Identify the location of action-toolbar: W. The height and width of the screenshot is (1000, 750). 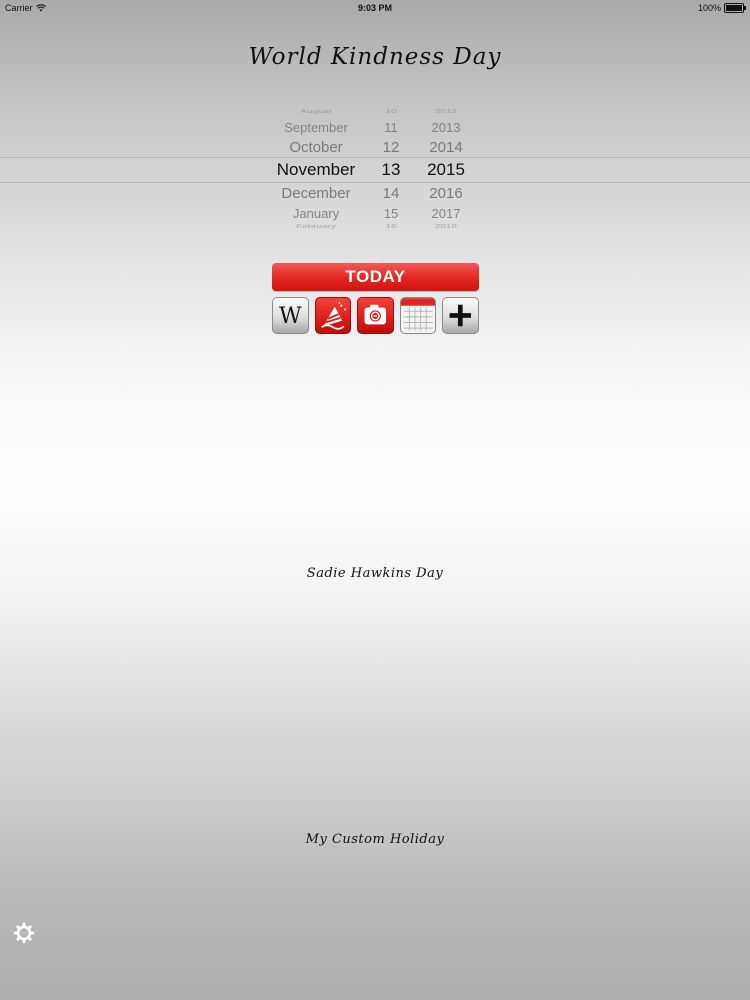
(375, 315).